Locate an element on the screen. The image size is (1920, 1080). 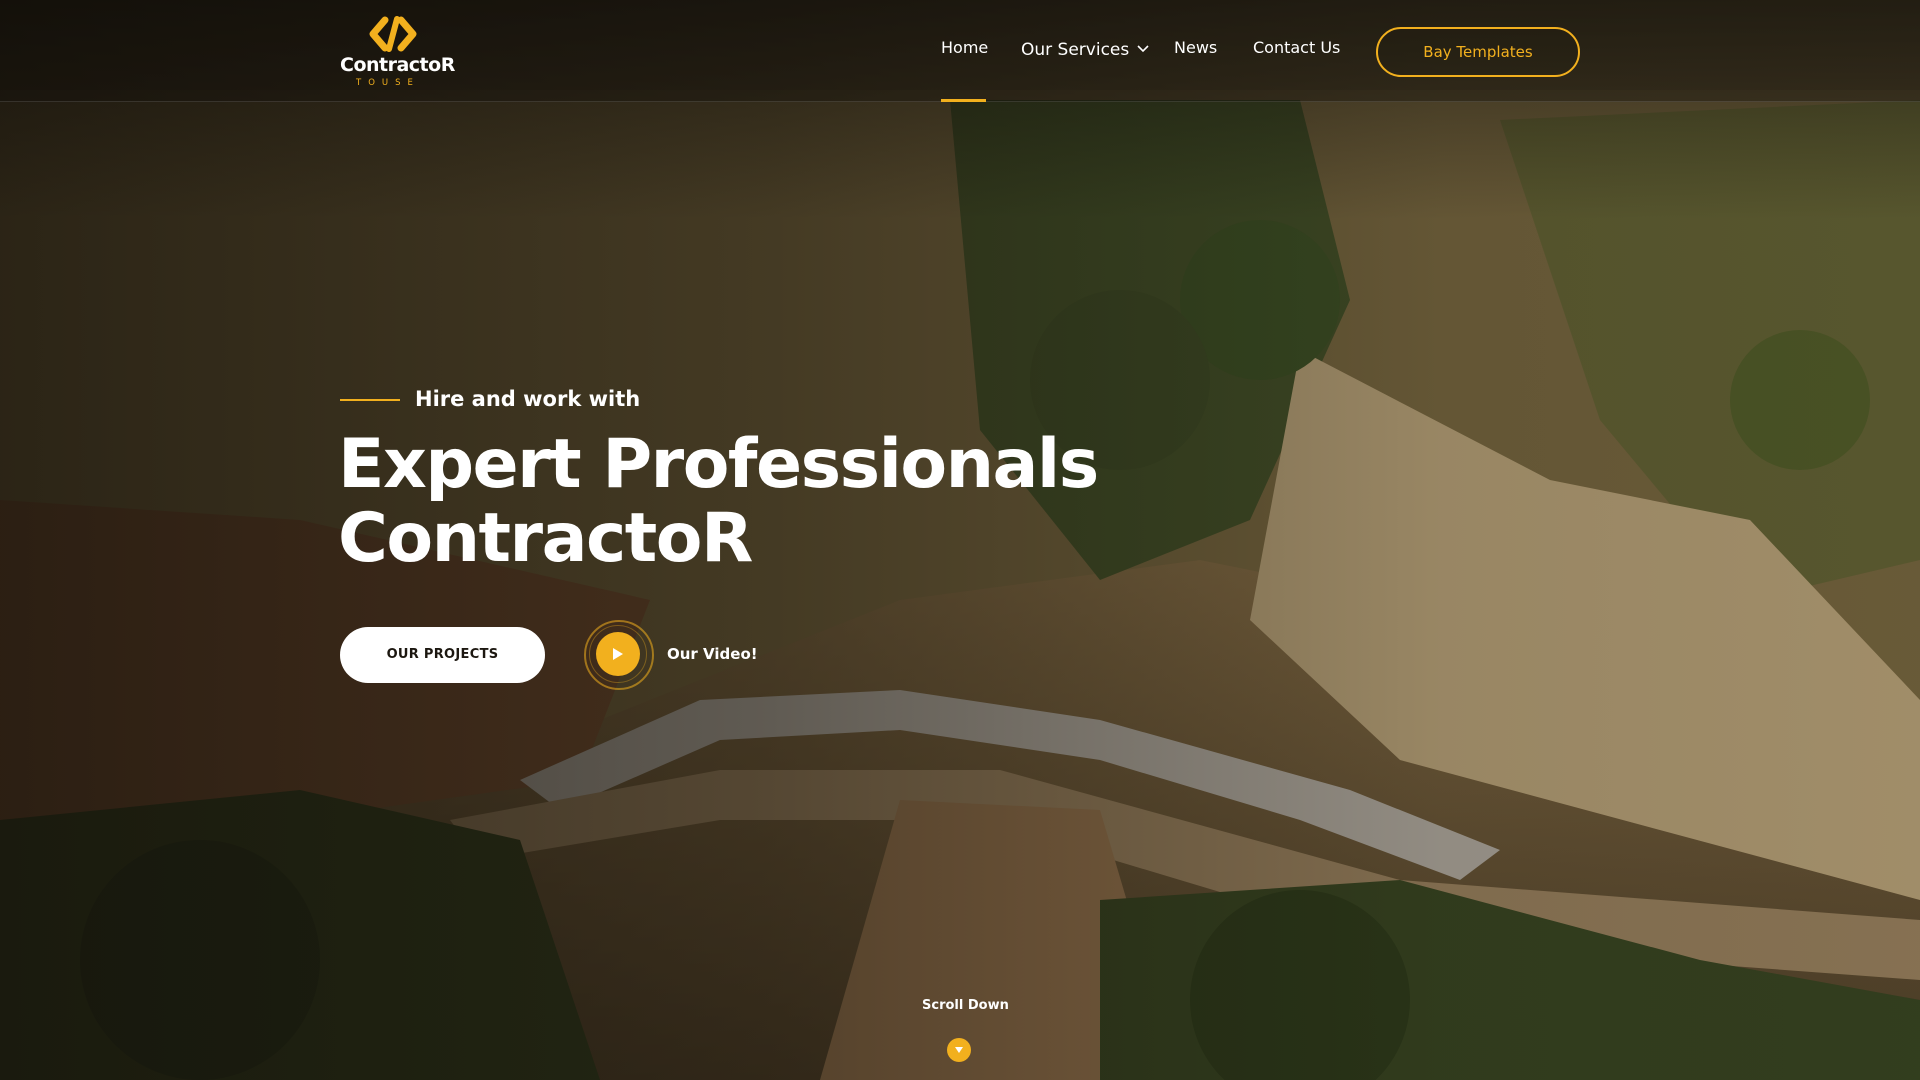
buy-templates-button: Bay Templates is located at coordinates (1478, 52).